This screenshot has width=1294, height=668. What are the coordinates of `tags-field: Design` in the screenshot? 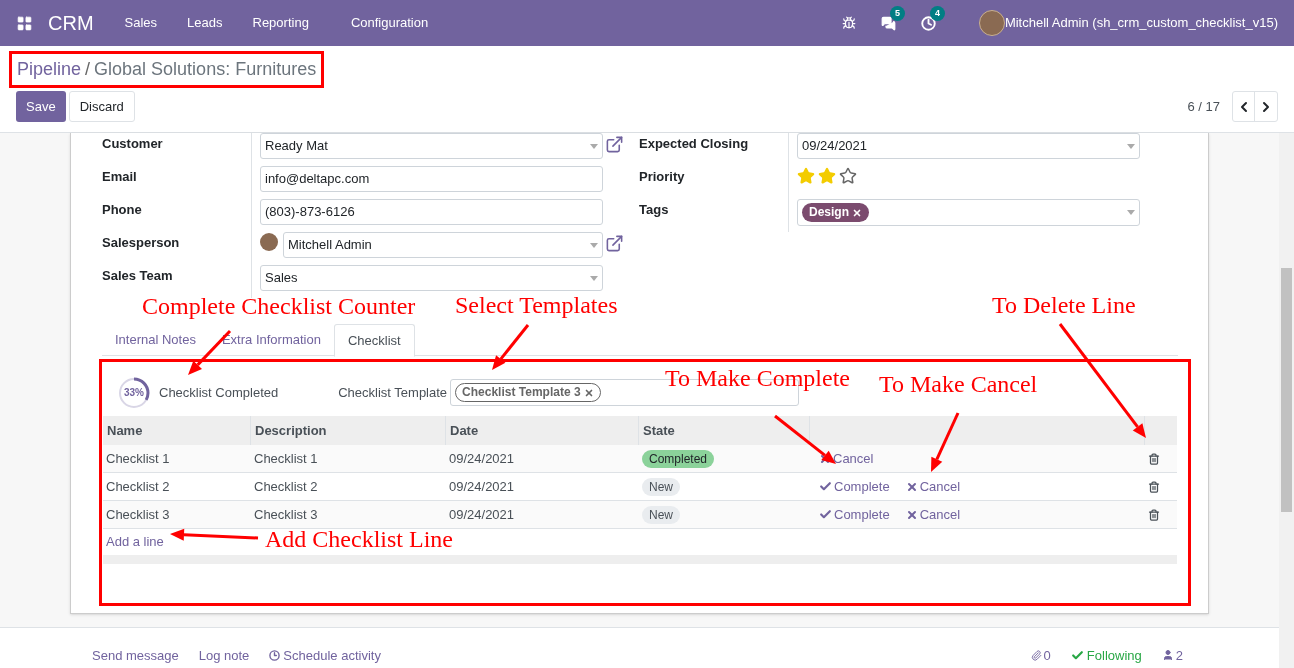 It's located at (968, 212).